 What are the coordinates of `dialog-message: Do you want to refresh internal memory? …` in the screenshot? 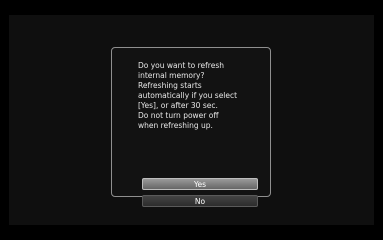 It's located at (188, 95).